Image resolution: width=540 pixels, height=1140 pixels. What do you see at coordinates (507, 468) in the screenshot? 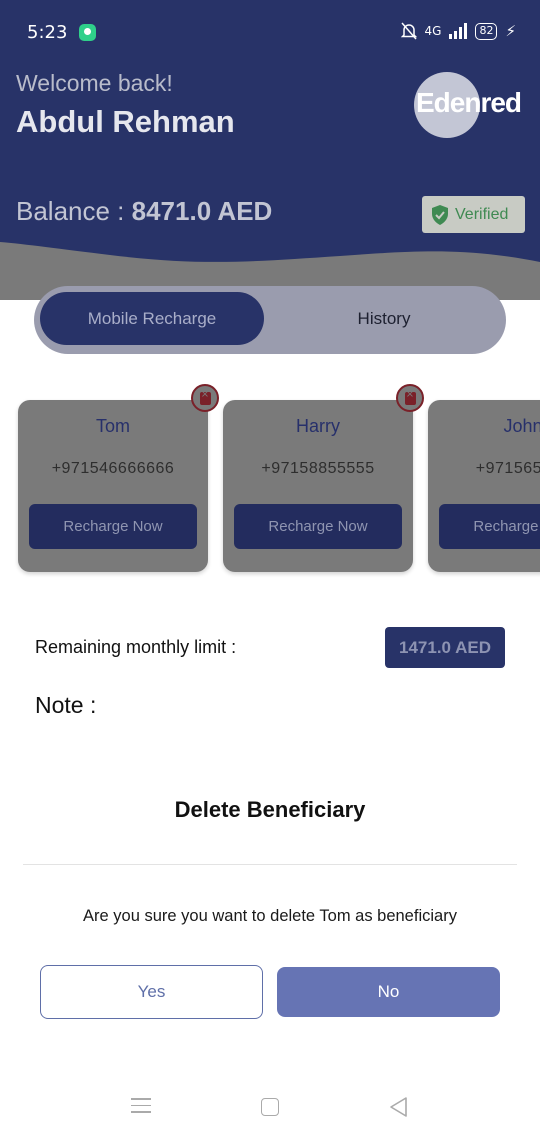
I see `beneficiary-phone: +971565656` at bounding box center [507, 468].